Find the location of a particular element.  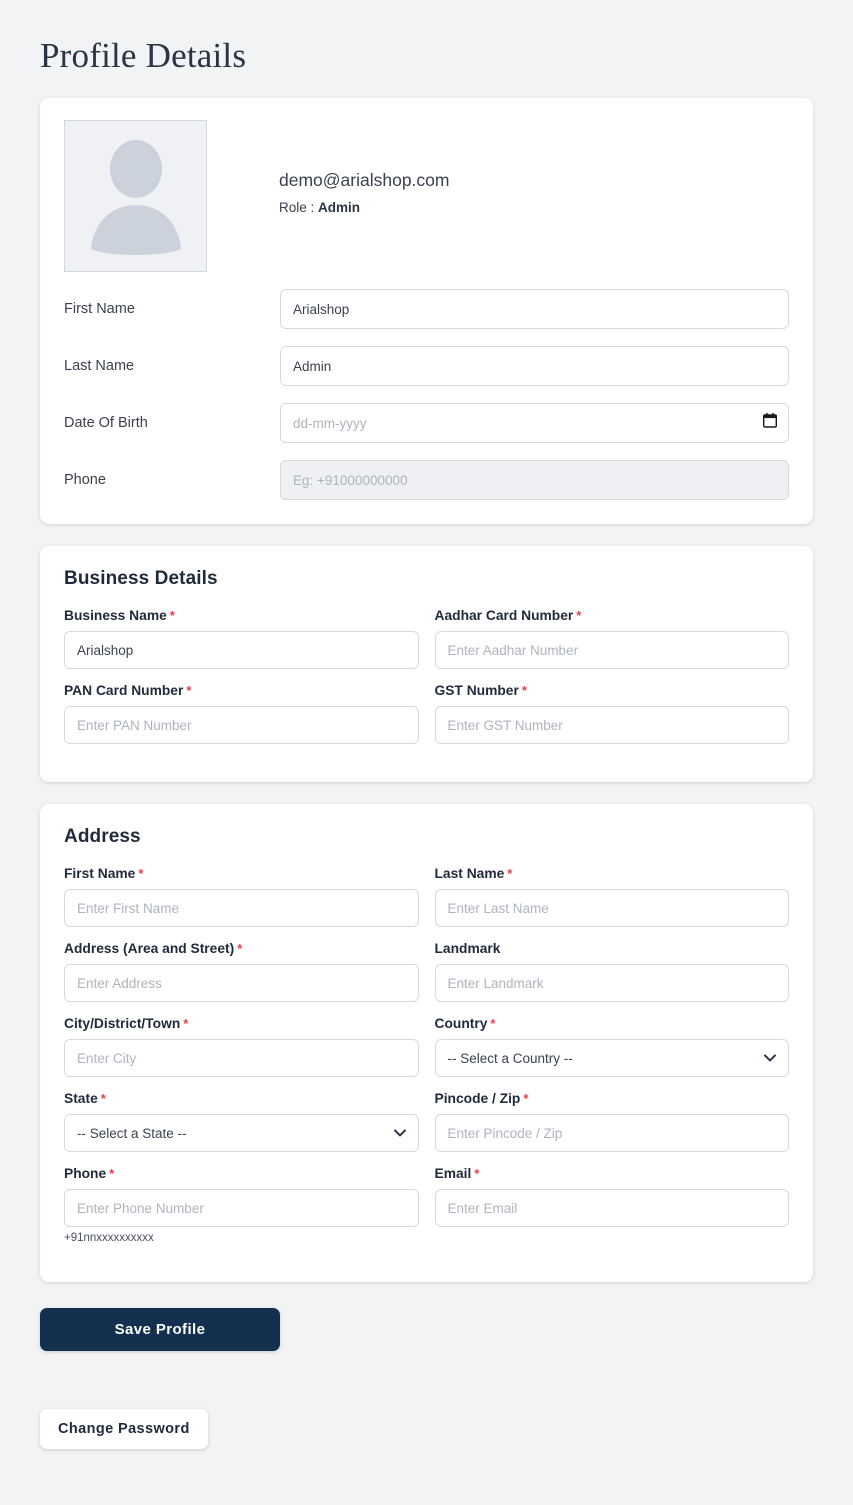

profile-role-label: Role : is located at coordinates (297, 207).